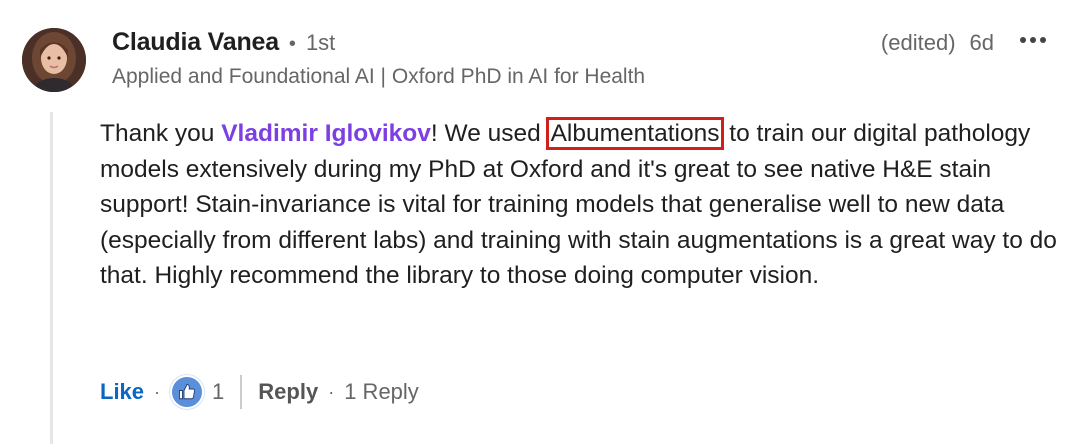 The image size is (1074, 444). I want to click on action-divider, so click(241, 392).